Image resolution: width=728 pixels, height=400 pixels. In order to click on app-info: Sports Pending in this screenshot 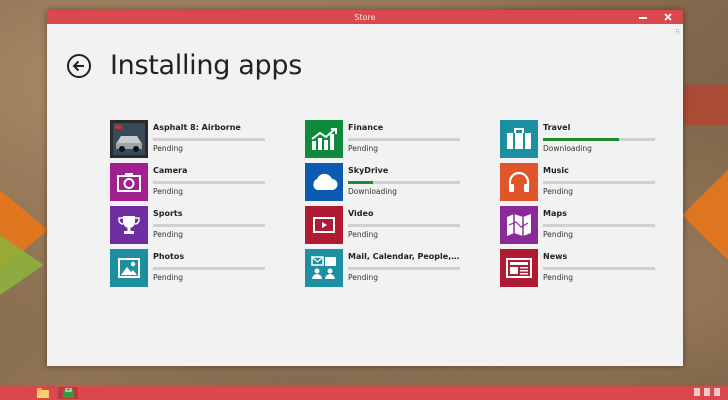, I will do `click(209, 225)`.